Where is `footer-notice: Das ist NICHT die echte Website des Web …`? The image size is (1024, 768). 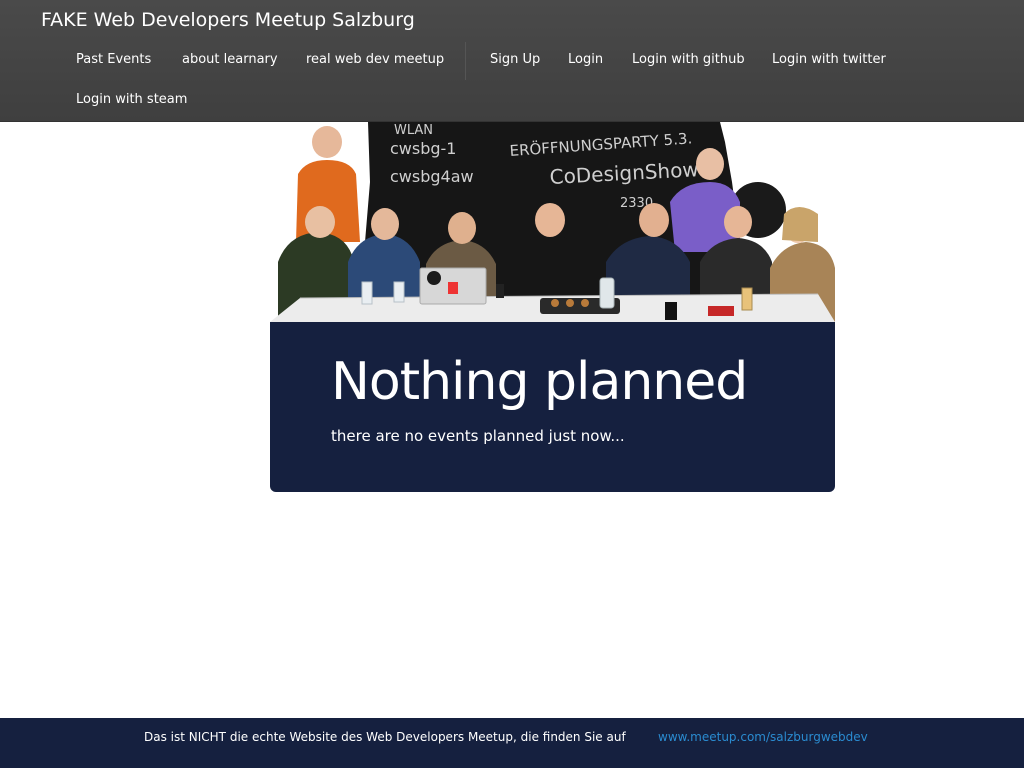 footer-notice: Das ist NICHT die echte Website des Web … is located at coordinates (385, 737).